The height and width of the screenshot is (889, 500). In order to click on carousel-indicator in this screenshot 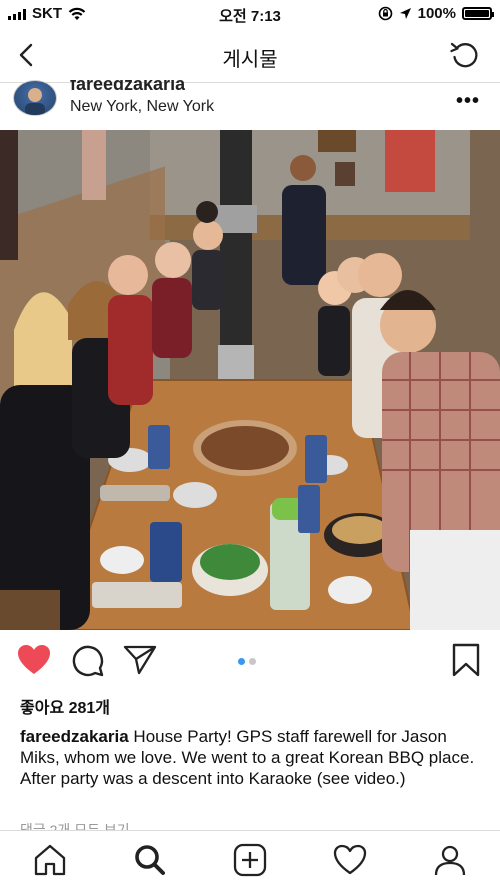, I will do `click(247, 661)`.